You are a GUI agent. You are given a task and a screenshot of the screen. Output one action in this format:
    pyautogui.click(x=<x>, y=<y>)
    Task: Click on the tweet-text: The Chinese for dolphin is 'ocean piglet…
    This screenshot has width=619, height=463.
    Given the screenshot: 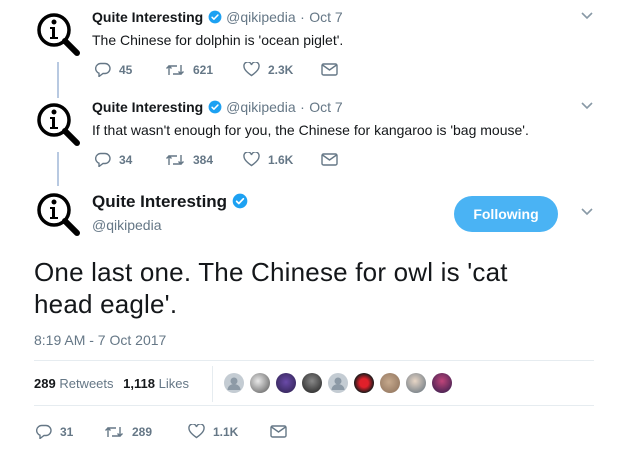 What is the action you would take?
    pyautogui.click(x=218, y=40)
    